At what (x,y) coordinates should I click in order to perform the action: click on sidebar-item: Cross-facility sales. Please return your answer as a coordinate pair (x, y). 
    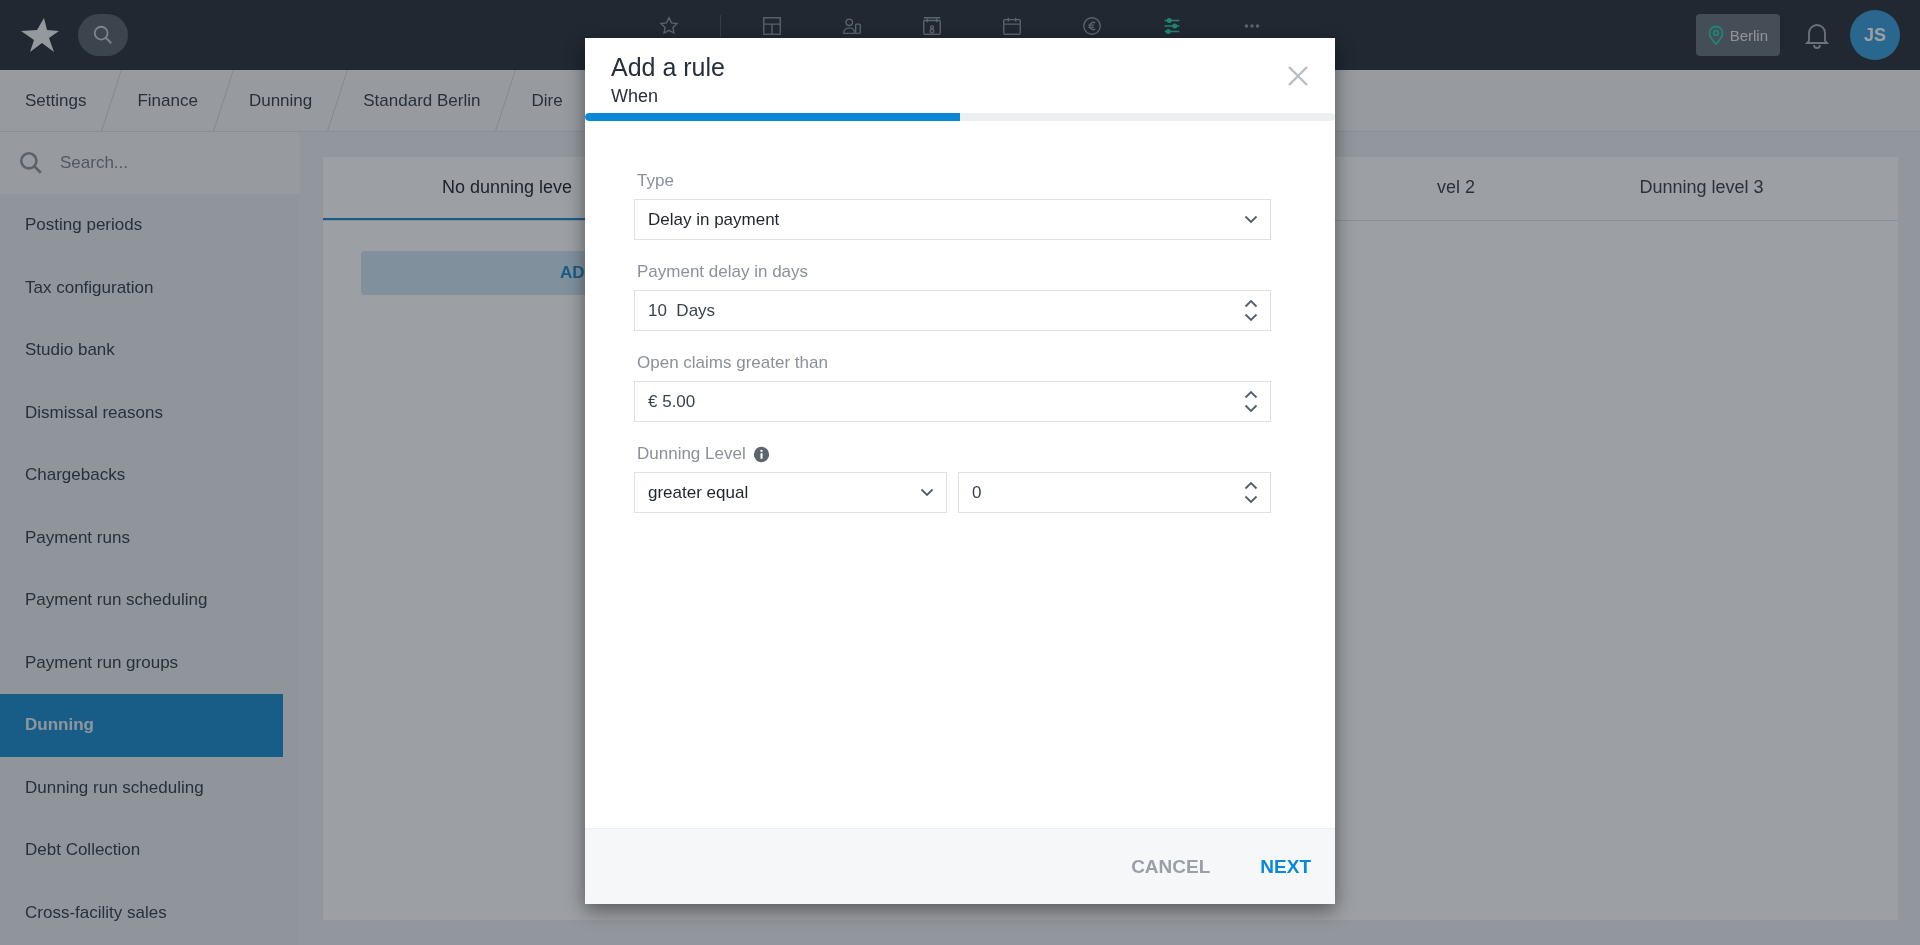
    Looking at the image, I should click on (141, 912).